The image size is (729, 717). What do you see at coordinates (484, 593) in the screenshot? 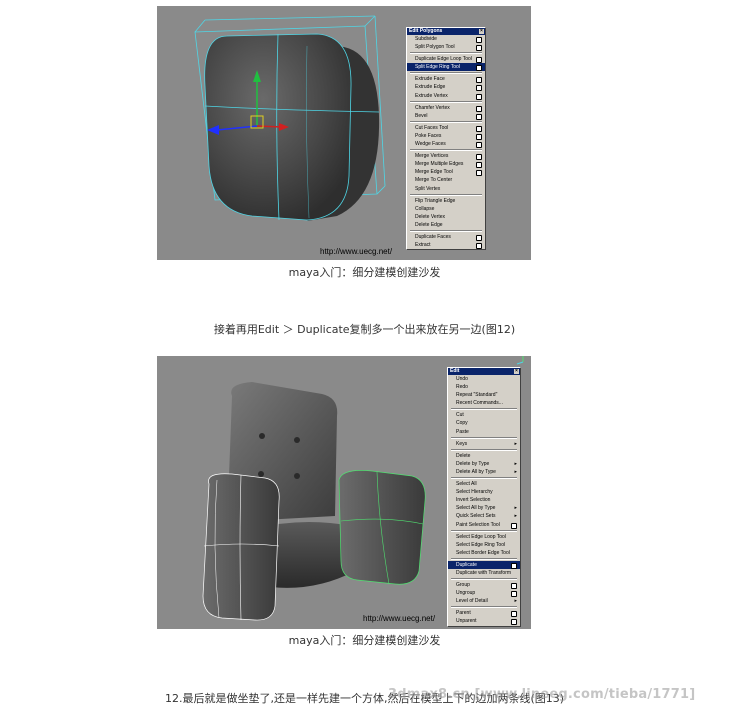
I see `menu-item: Ungroup` at bounding box center [484, 593].